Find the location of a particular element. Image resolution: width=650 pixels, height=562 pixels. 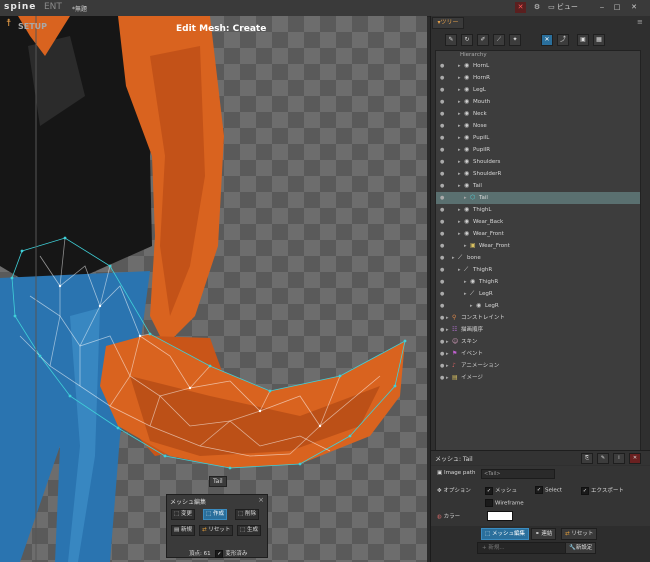

weights-icon: ⤴ is located at coordinates (563, 40).